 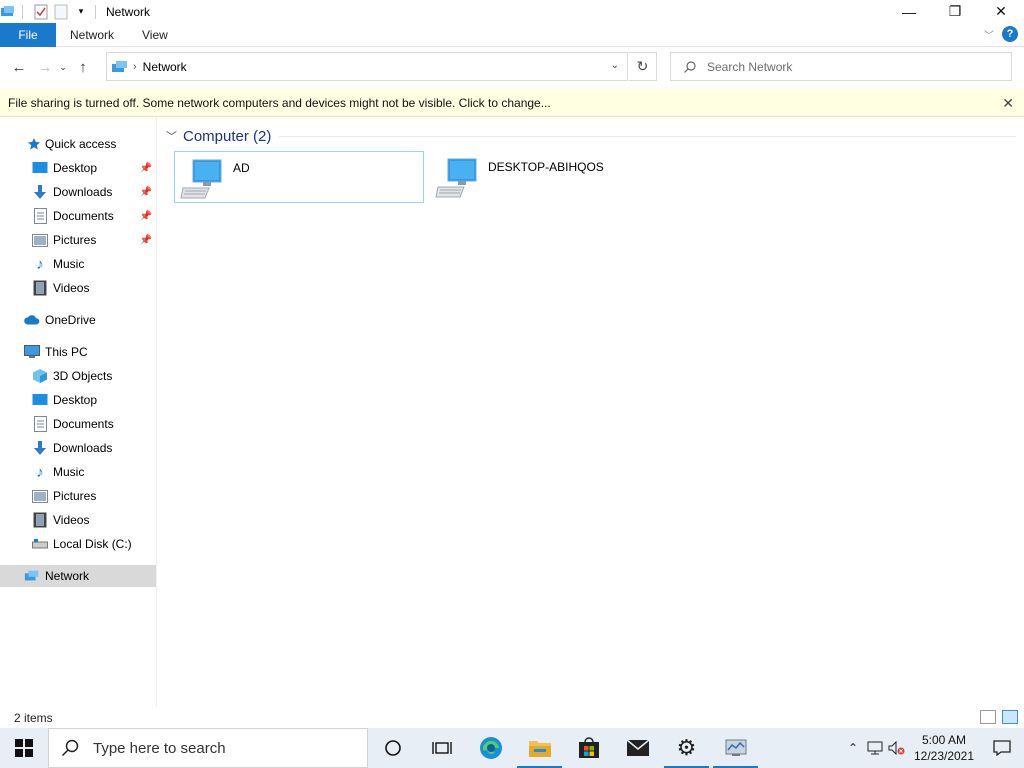 I want to click on navigation-bar: ← → ⌄ ↑ › Network ⌄ ↻, so click(x=512, y=67).